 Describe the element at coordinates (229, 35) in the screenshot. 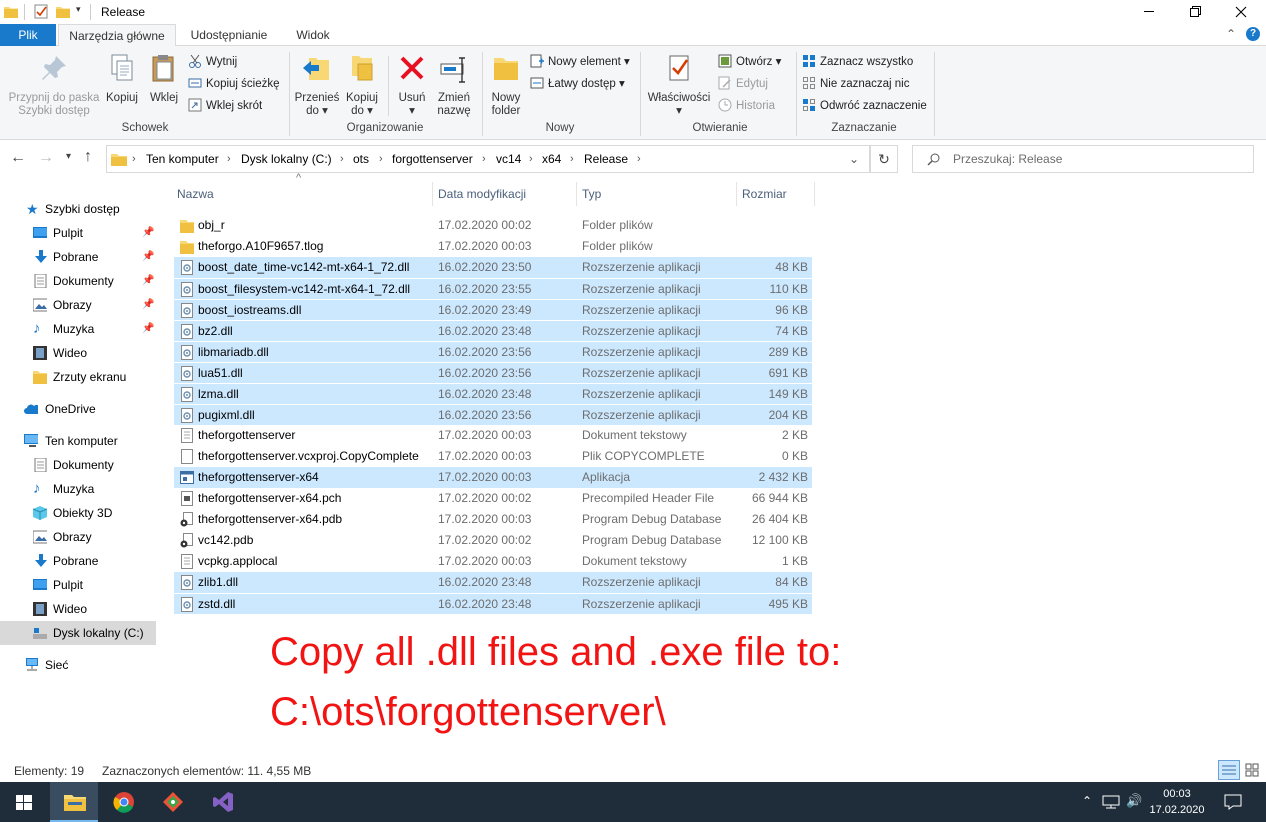

I see `tab-share: Udostępnianie` at that location.